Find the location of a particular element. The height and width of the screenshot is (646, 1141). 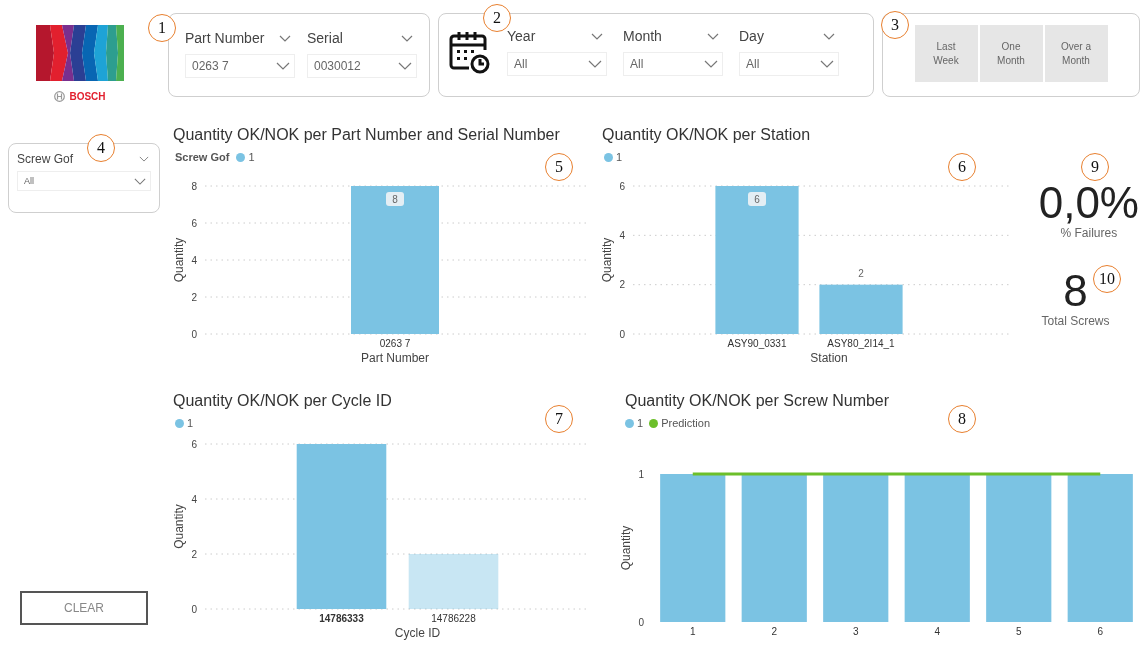

axis-tick-label: 3 is located at coordinates (855, 631).